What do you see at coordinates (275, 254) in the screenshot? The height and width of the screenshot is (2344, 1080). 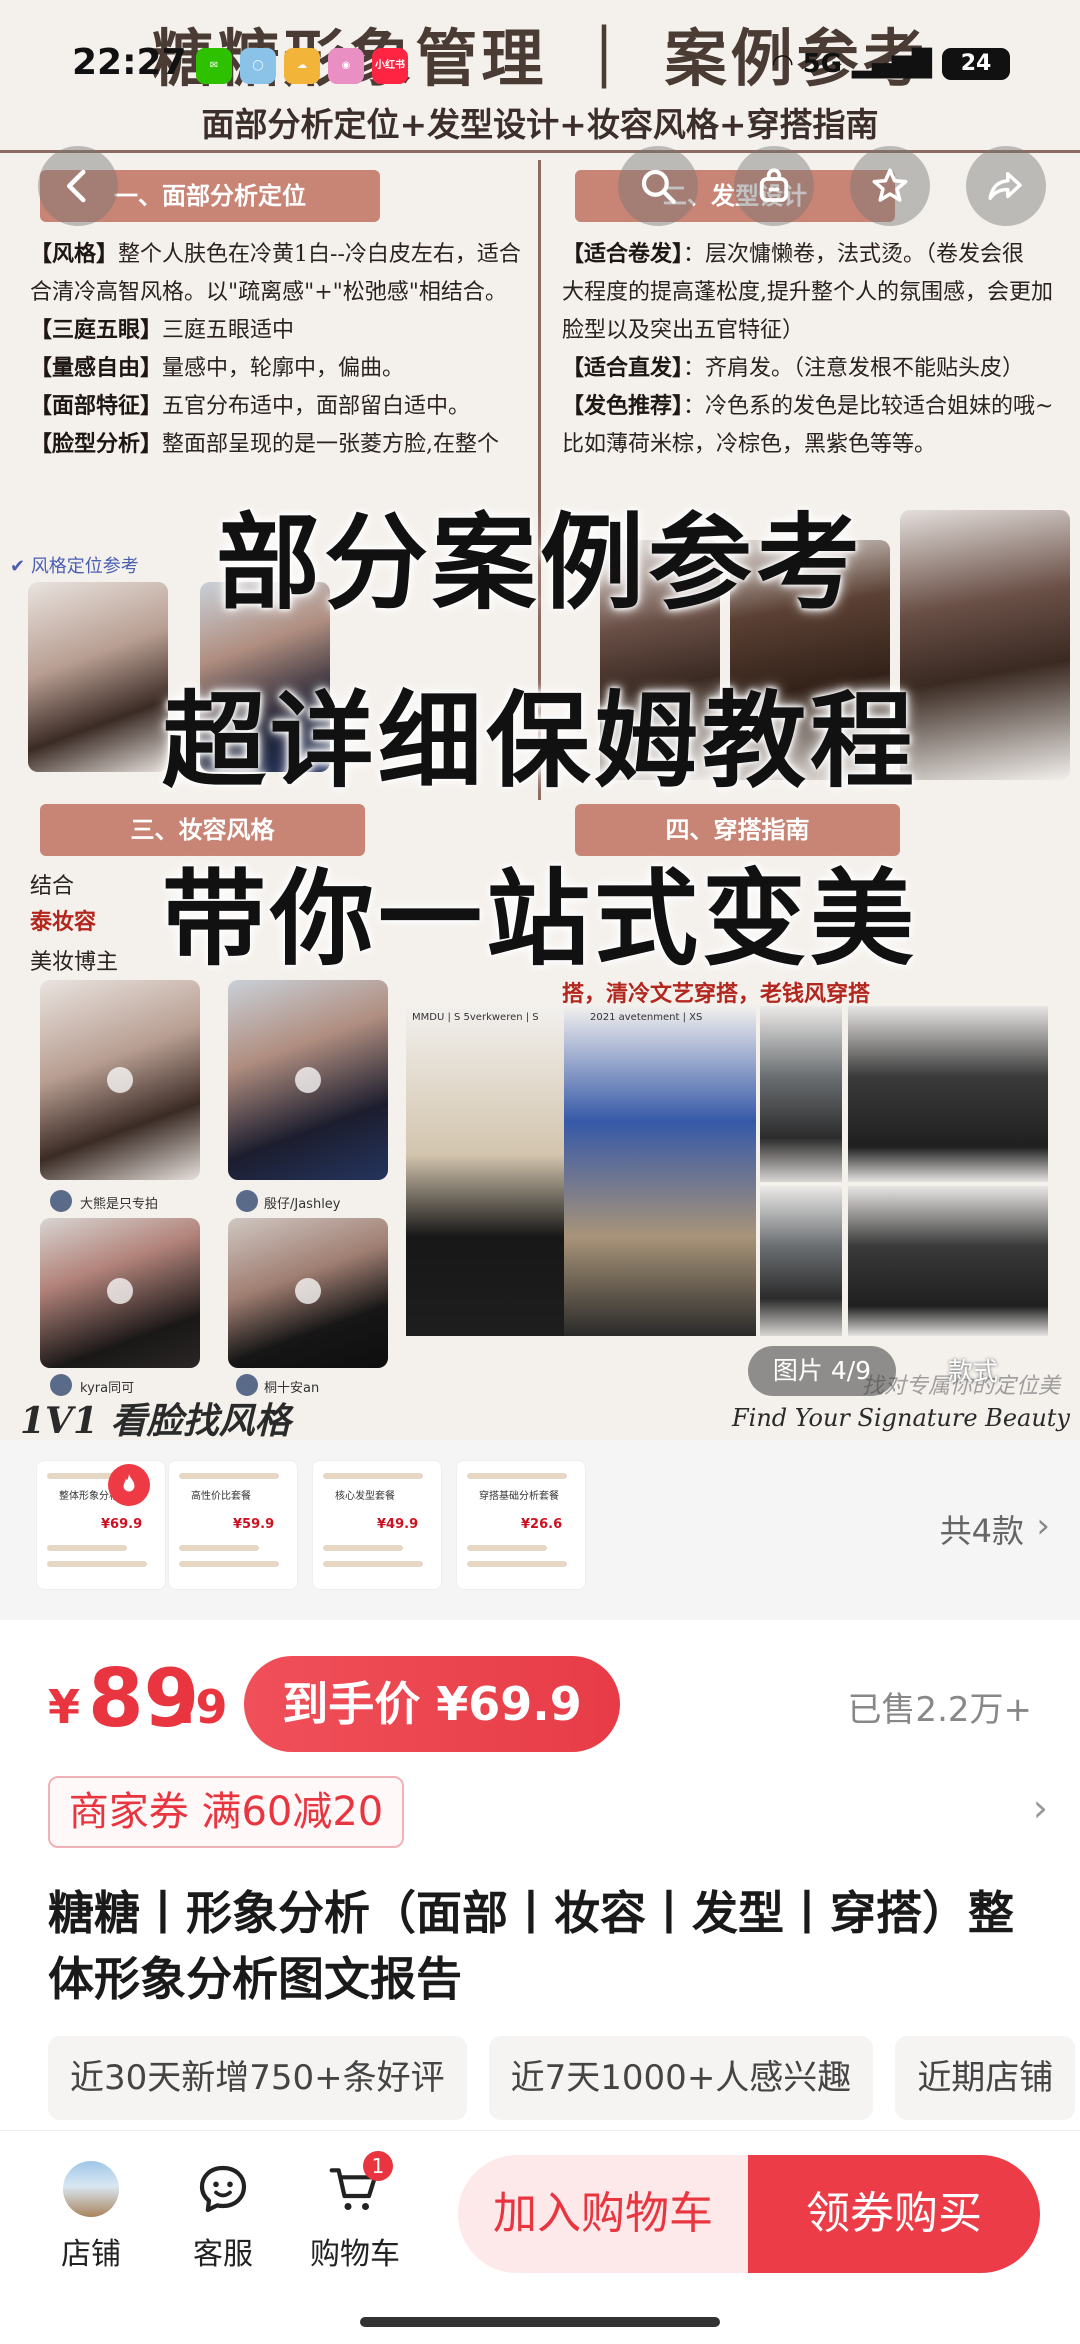 I see `face-line: 【风格】整个人肤色在冷黄1白--冷白皮左右，适合` at bounding box center [275, 254].